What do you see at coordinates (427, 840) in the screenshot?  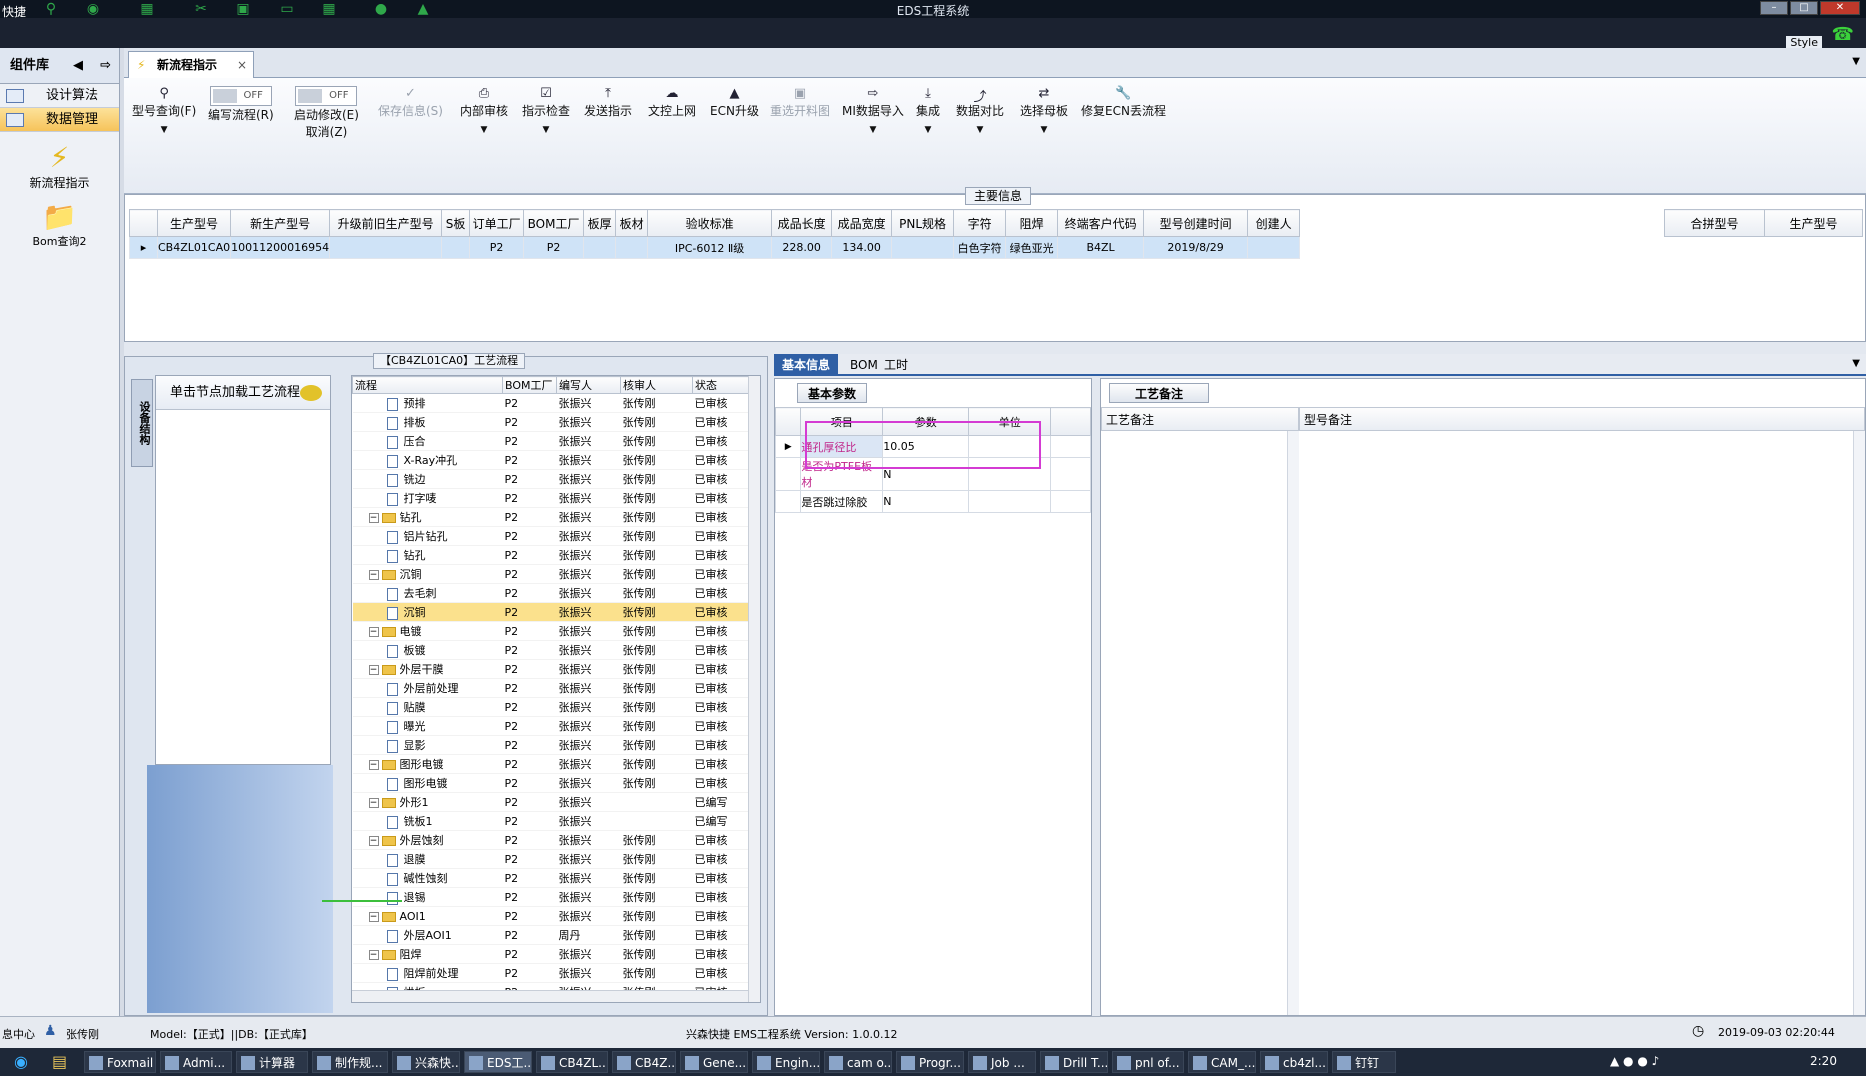 I see `flow-node-cell: − 外层蚀刻` at bounding box center [427, 840].